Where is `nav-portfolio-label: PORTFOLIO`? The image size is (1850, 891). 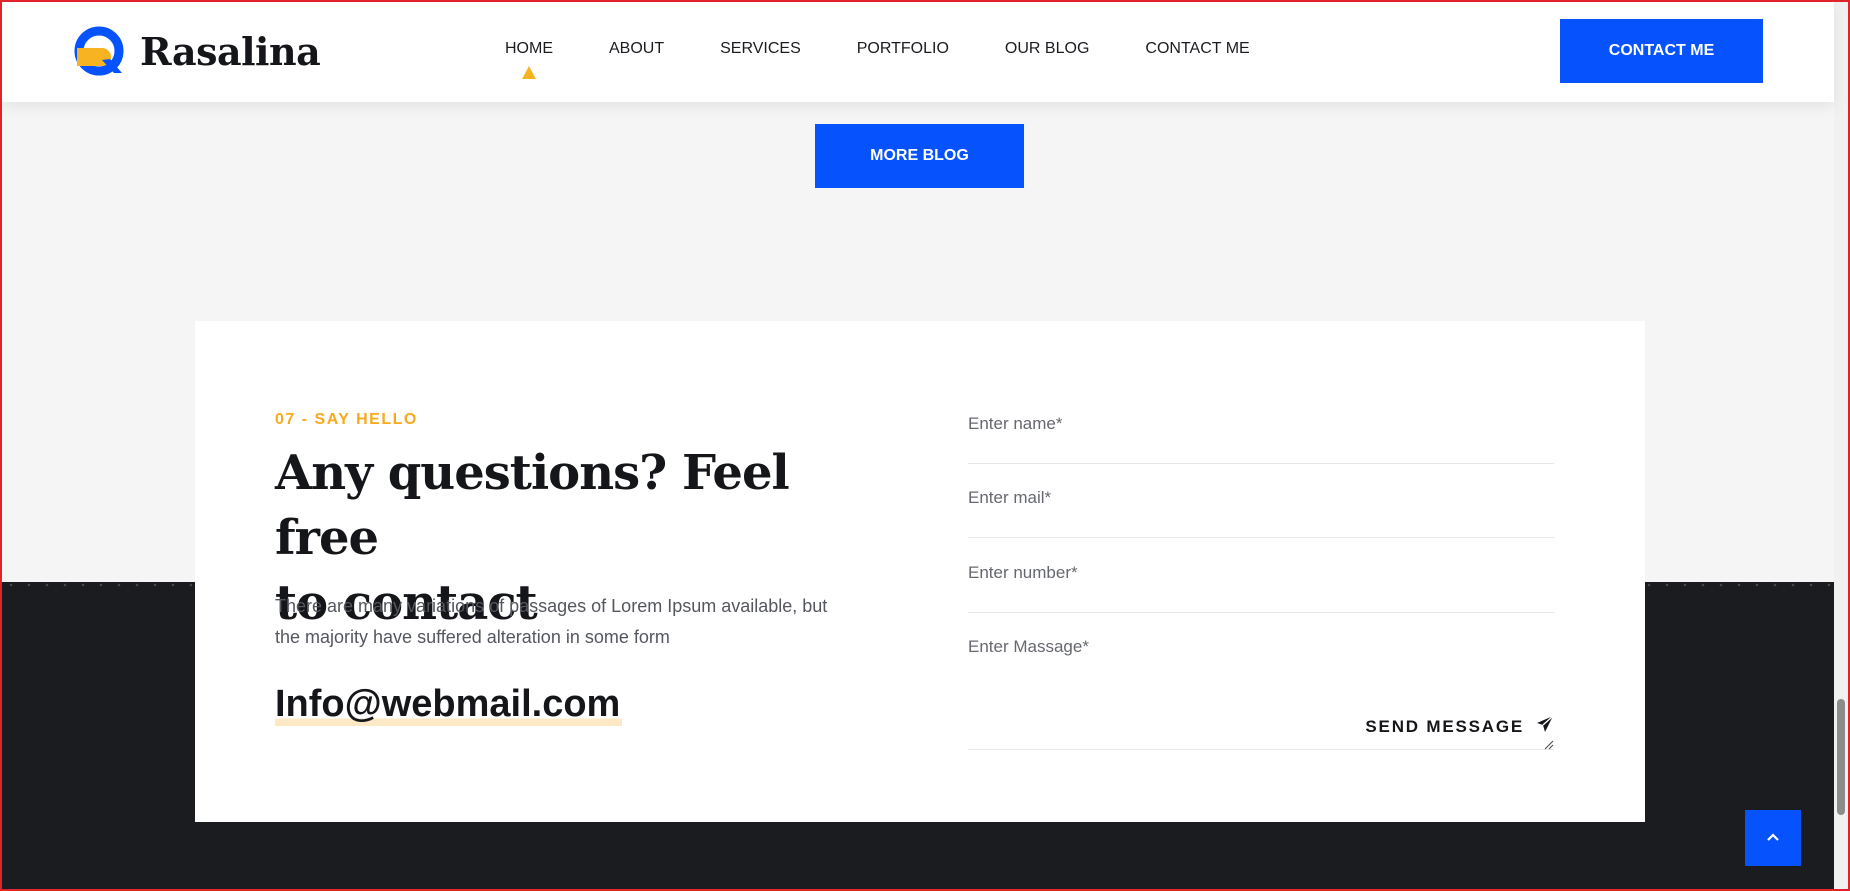 nav-portfolio-label: PORTFOLIO is located at coordinates (902, 48).